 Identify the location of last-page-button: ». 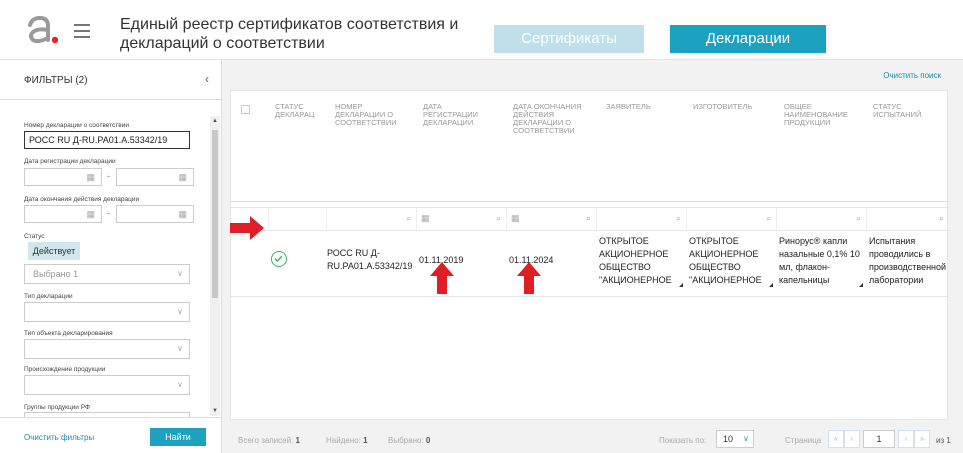
(922, 439).